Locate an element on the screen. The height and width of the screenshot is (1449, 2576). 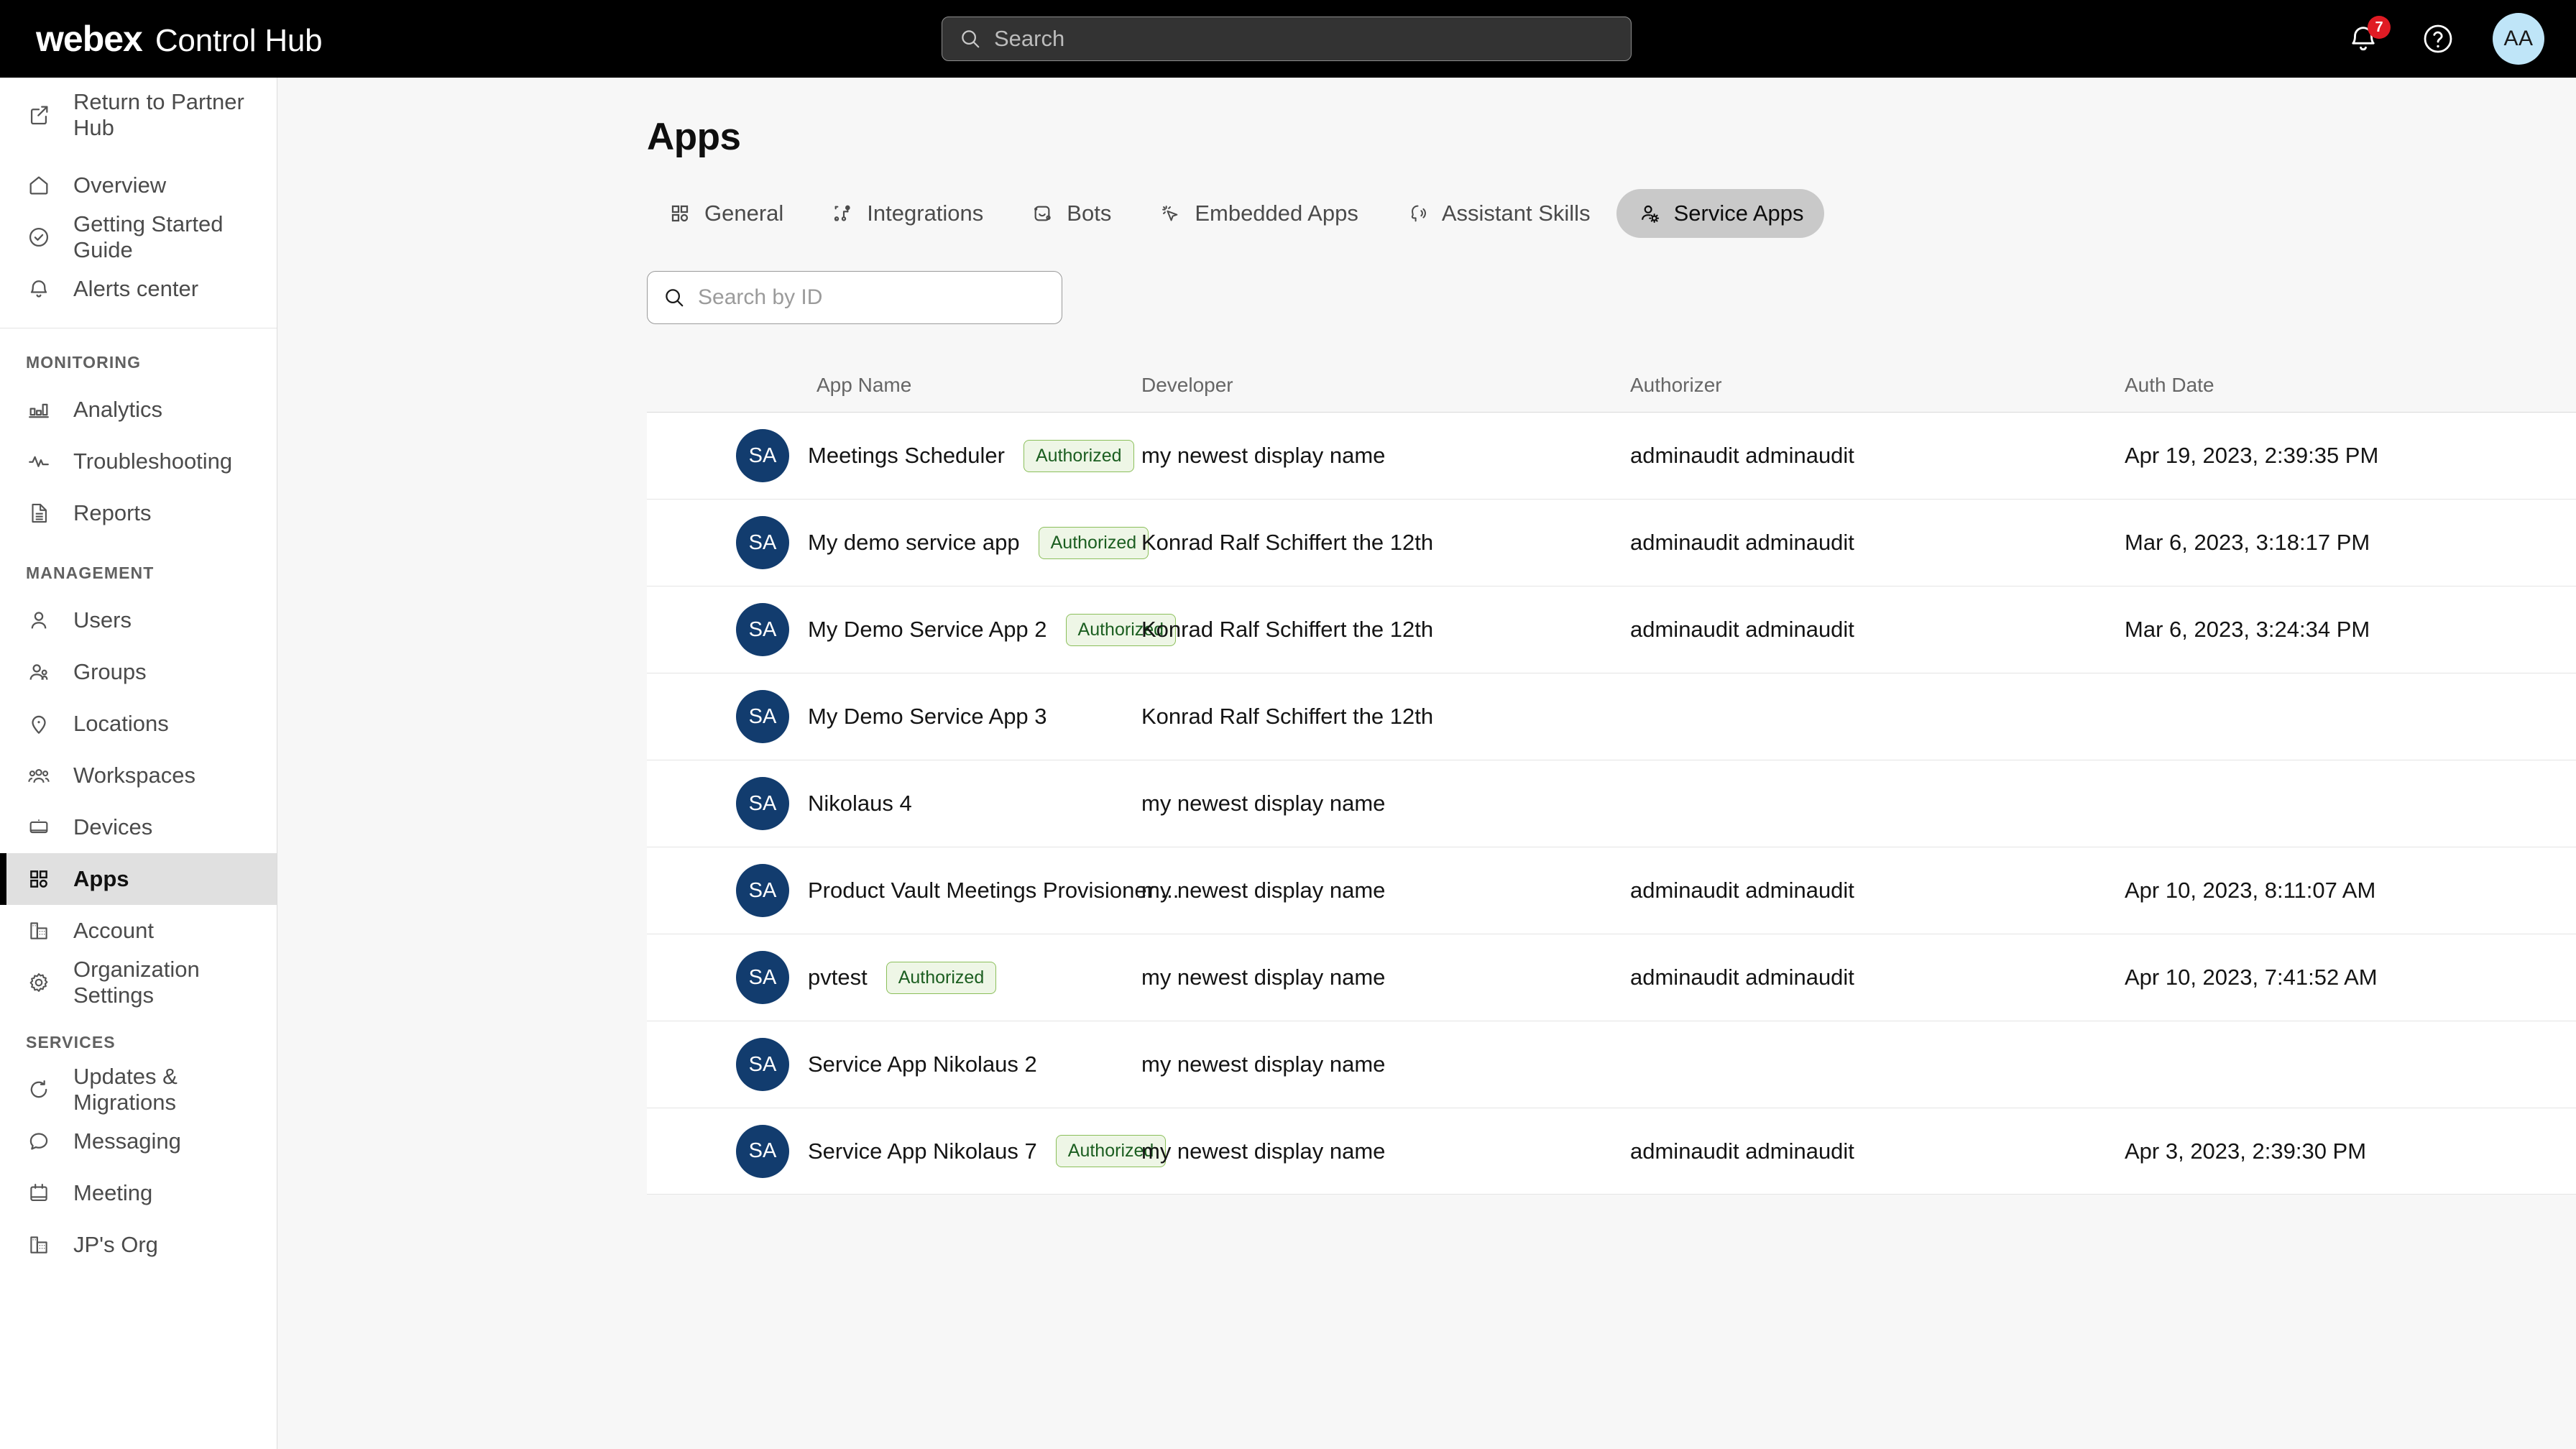
sidebar-item-label: Alerts center is located at coordinates (136, 288).